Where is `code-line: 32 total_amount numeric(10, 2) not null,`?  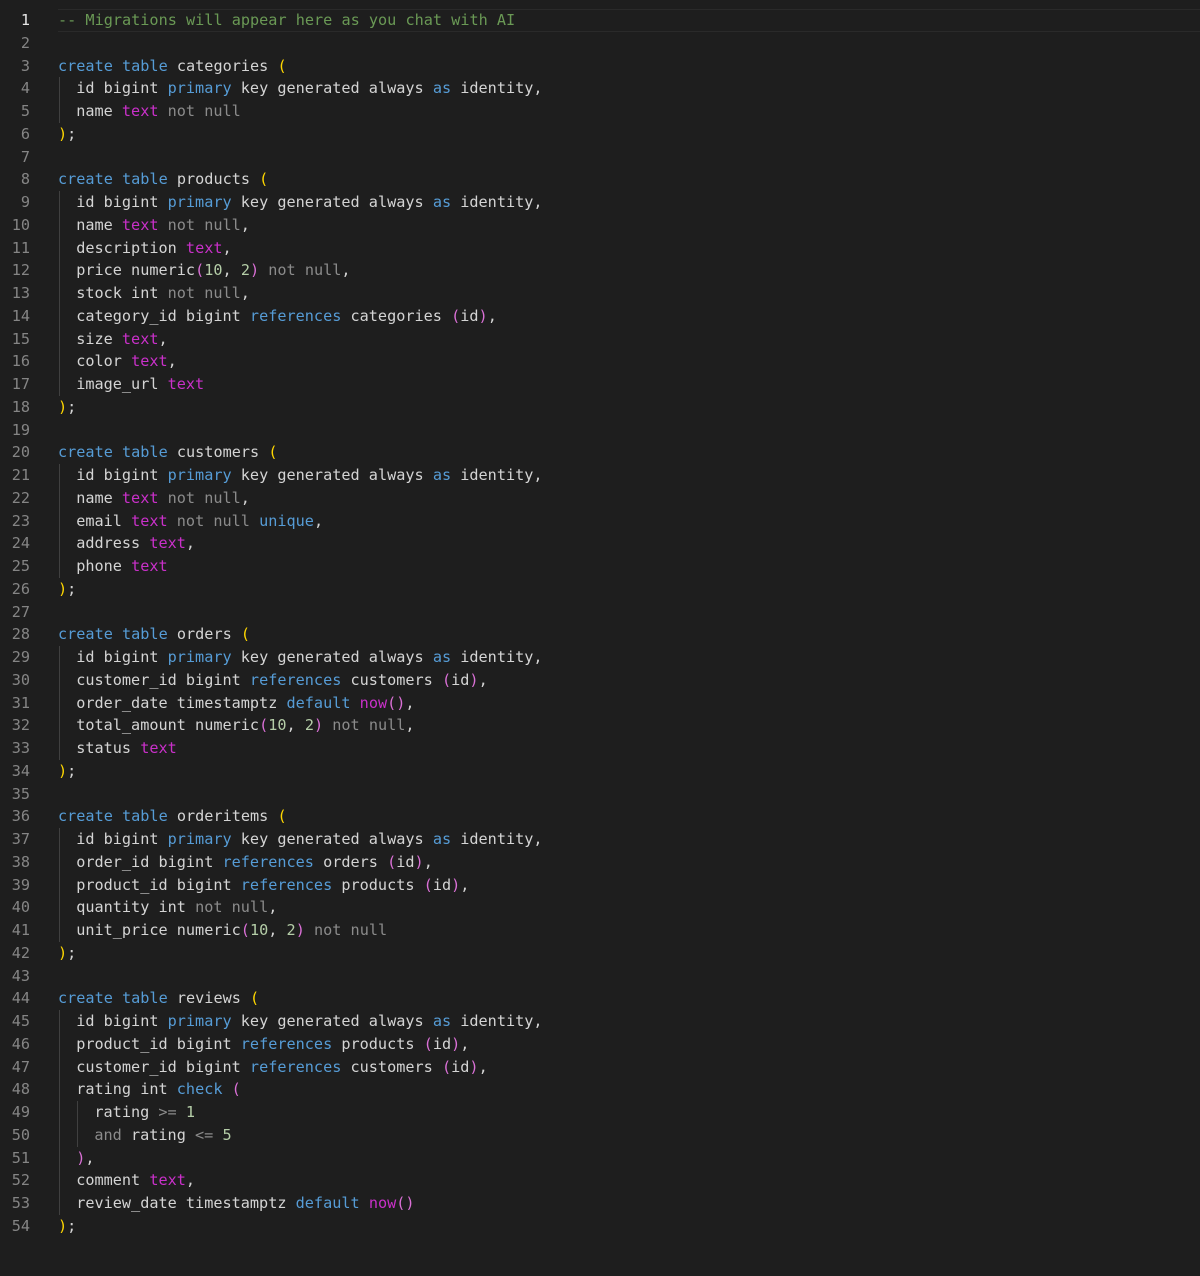
code-line: 32 total_amount numeric(10, 2) not null, is located at coordinates (600, 725).